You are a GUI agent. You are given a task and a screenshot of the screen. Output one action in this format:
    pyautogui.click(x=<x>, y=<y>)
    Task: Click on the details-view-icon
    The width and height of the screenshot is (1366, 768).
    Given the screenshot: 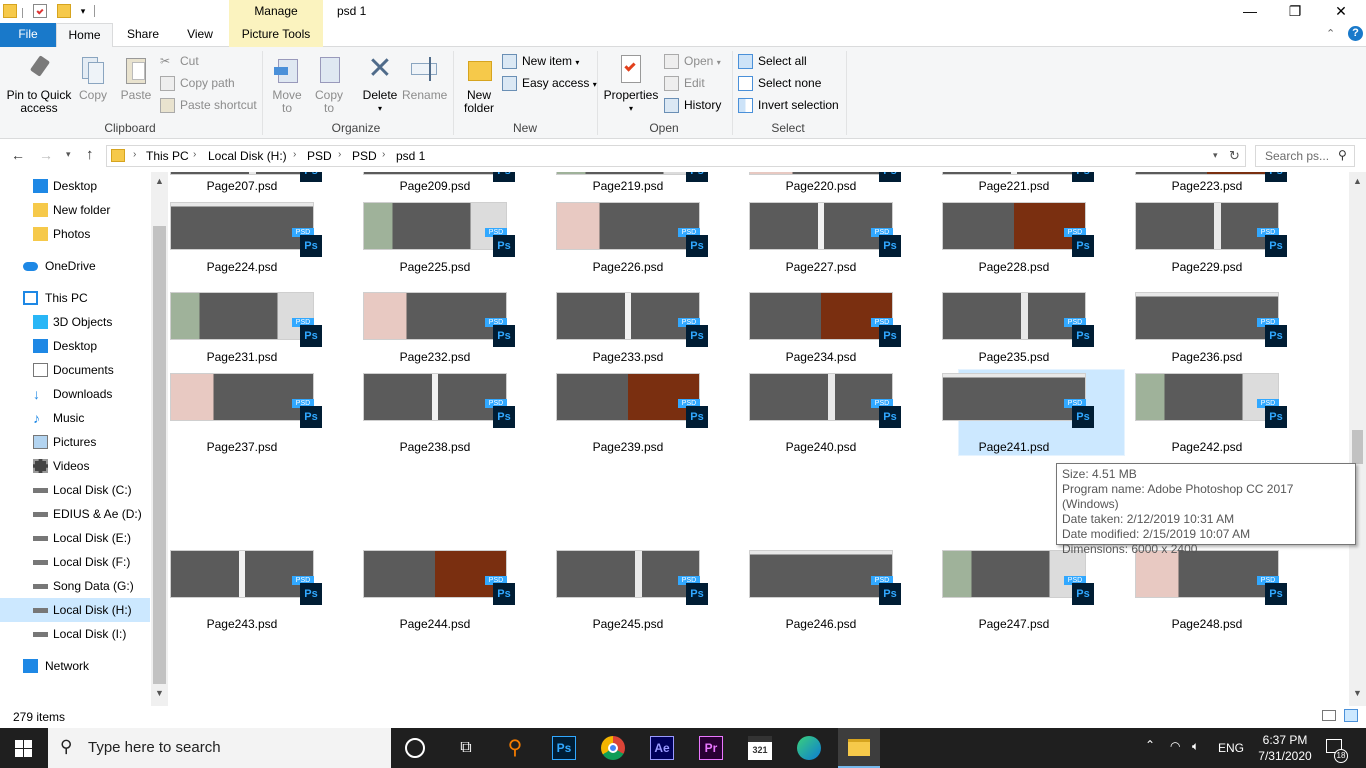 What is the action you would take?
    pyautogui.click(x=1329, y=715)
    